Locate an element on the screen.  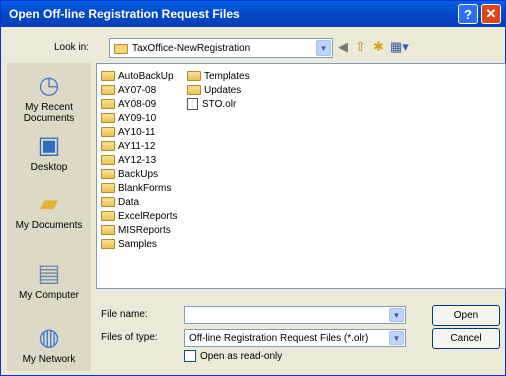
list-item: Samples is located at coordinates (139, 244).